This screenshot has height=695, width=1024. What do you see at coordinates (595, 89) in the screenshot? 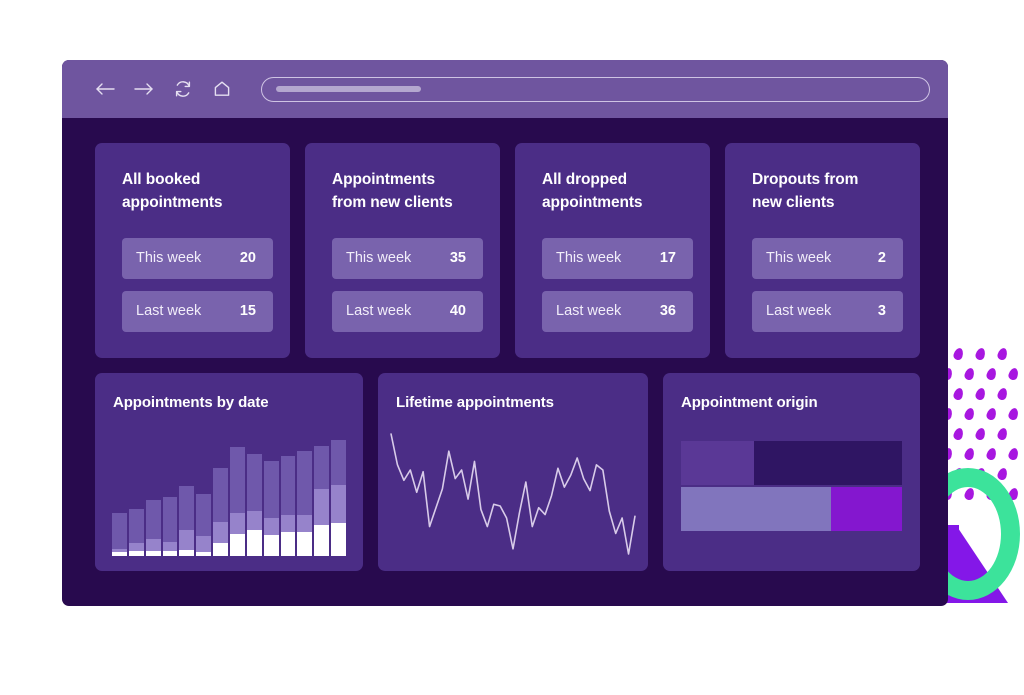
I see `address-bar` at bounding box center [595, 89].